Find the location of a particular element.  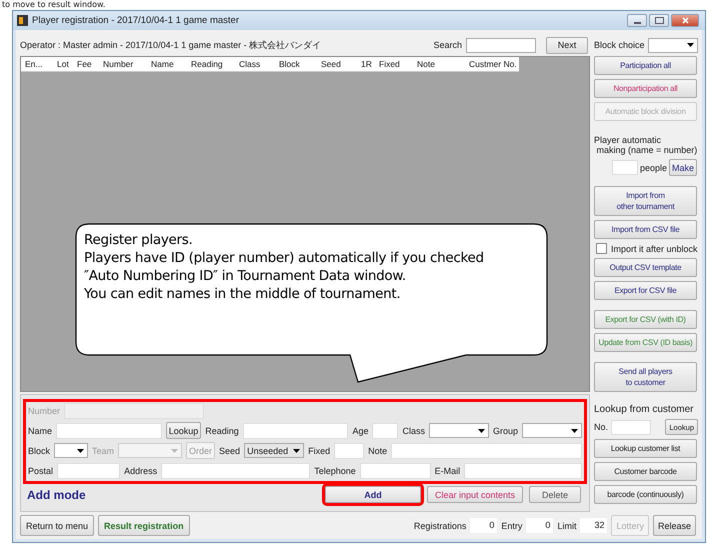

search-label: Search is located at coordinates (447, 45).